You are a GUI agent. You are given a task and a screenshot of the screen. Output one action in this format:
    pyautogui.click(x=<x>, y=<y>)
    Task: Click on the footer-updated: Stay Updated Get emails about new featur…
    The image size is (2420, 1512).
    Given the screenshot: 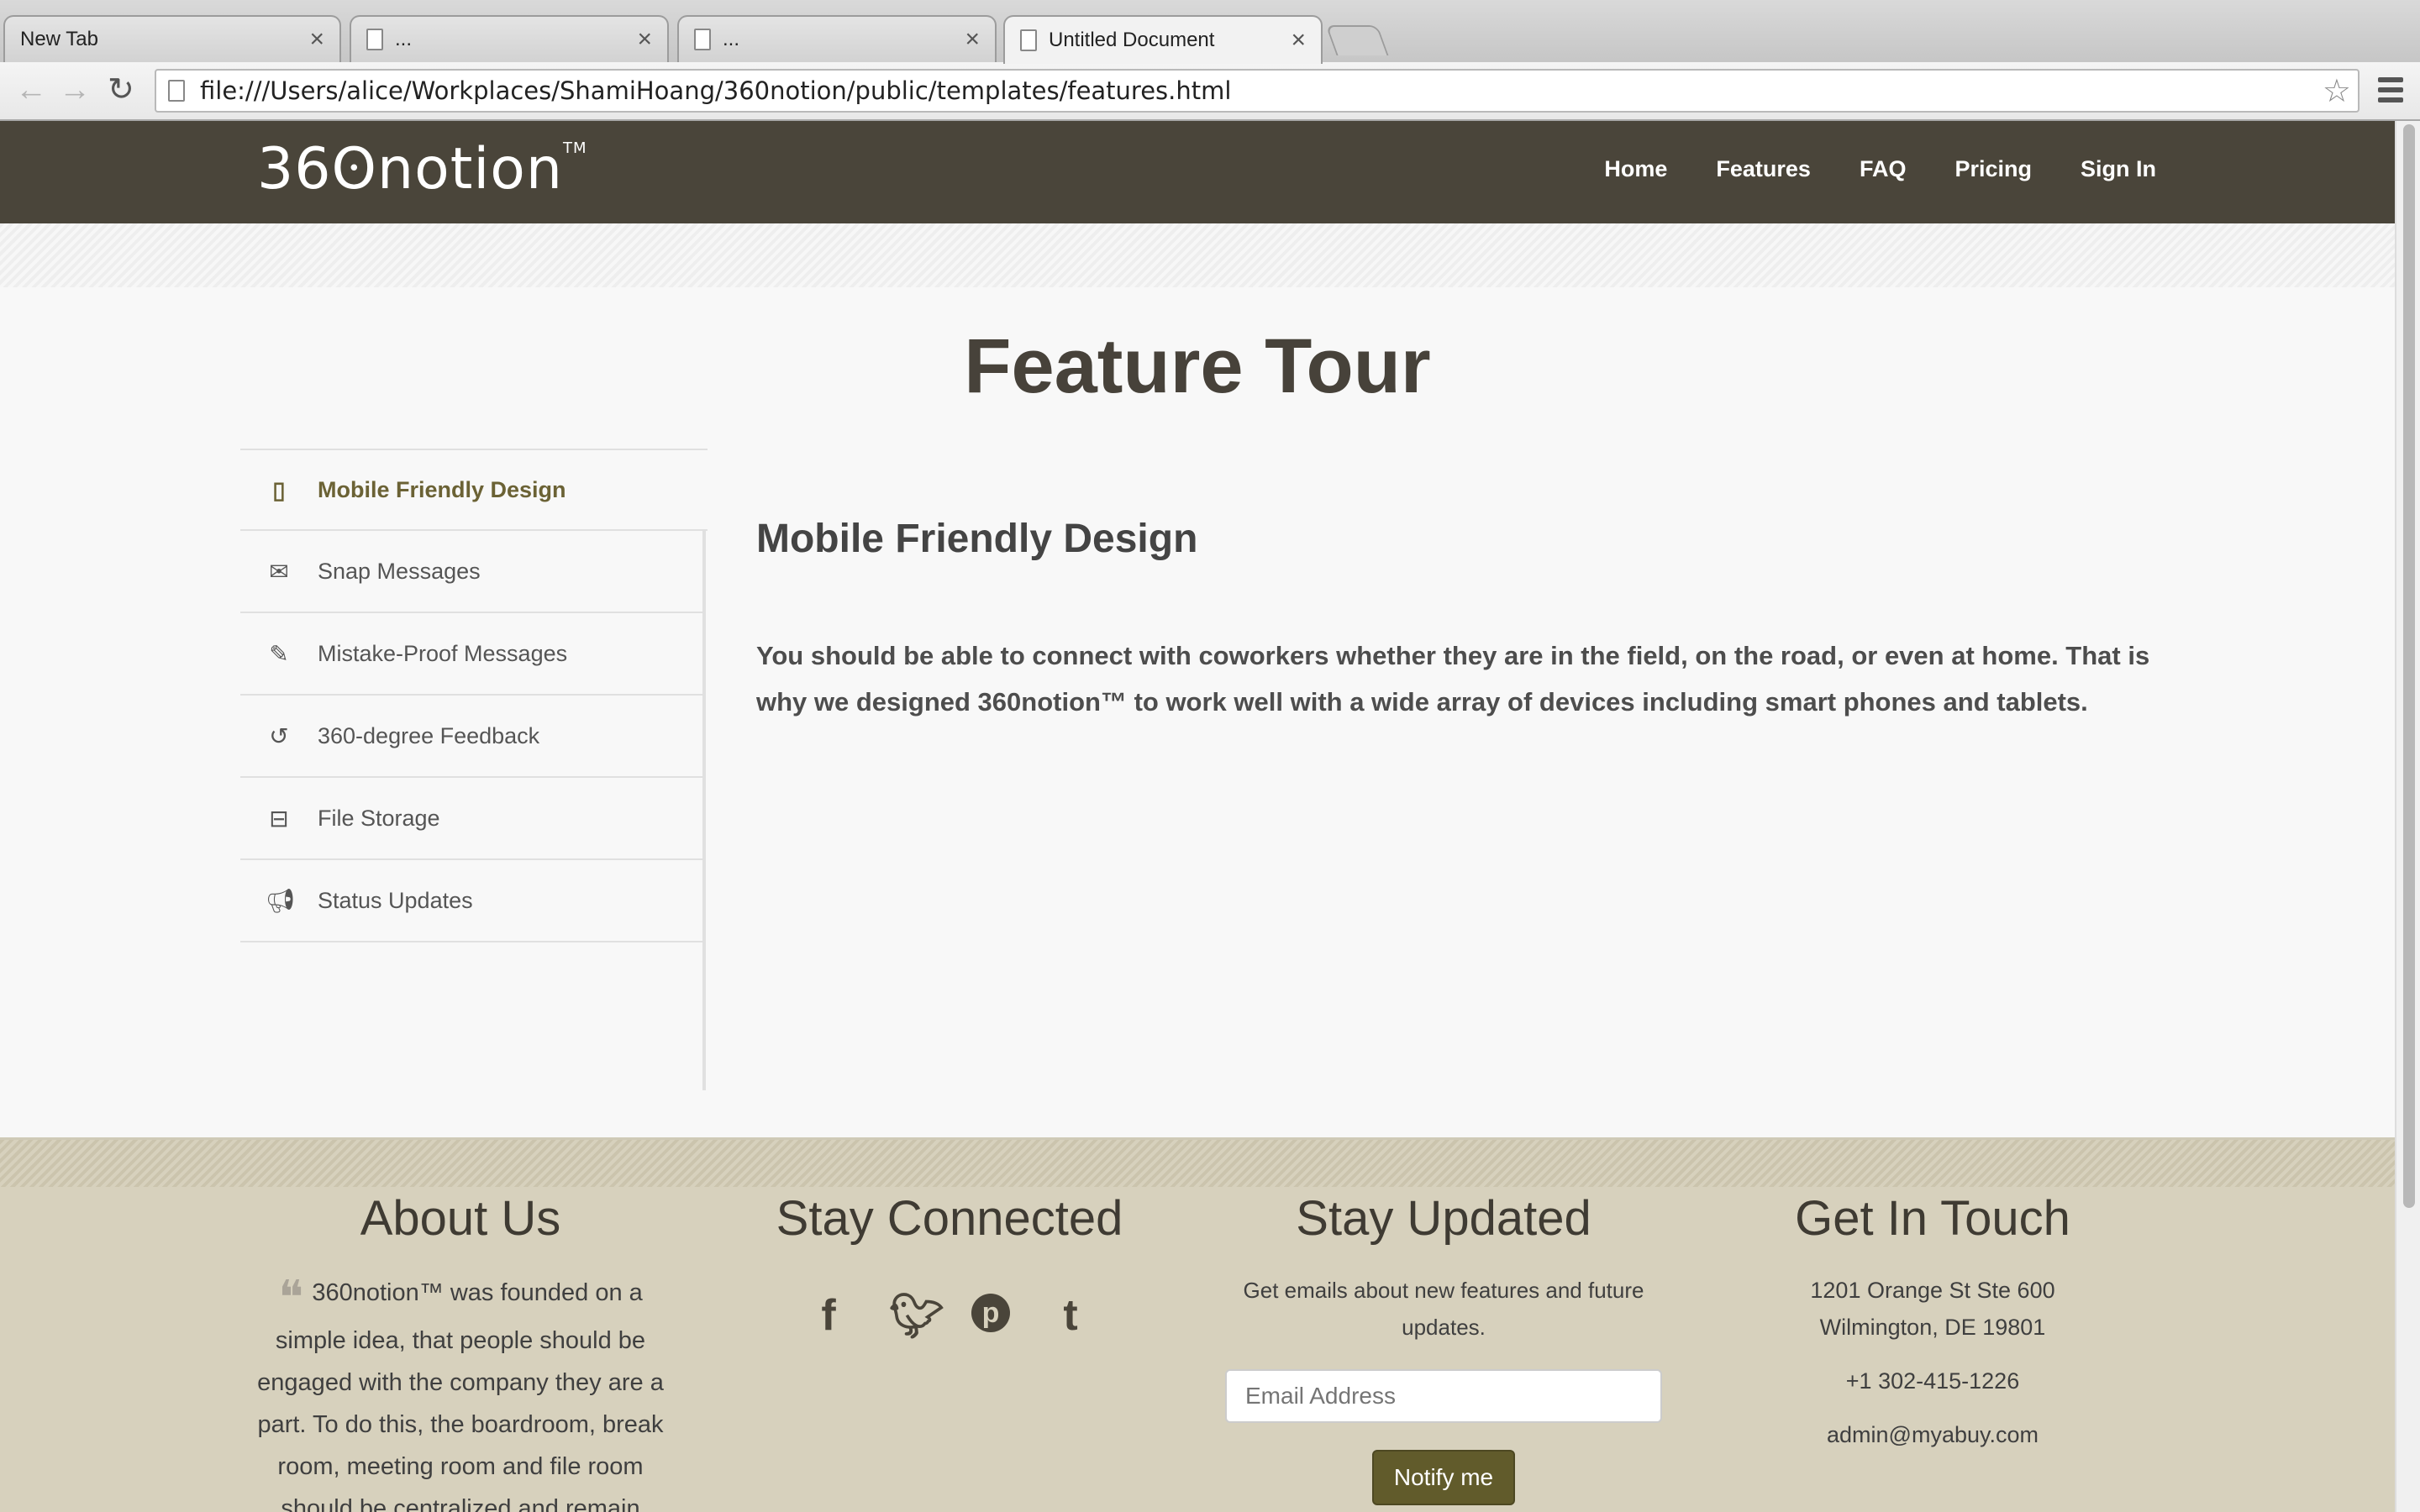 What is the action you would take?
    pyautogui.click(x=1443, y=1347)
    